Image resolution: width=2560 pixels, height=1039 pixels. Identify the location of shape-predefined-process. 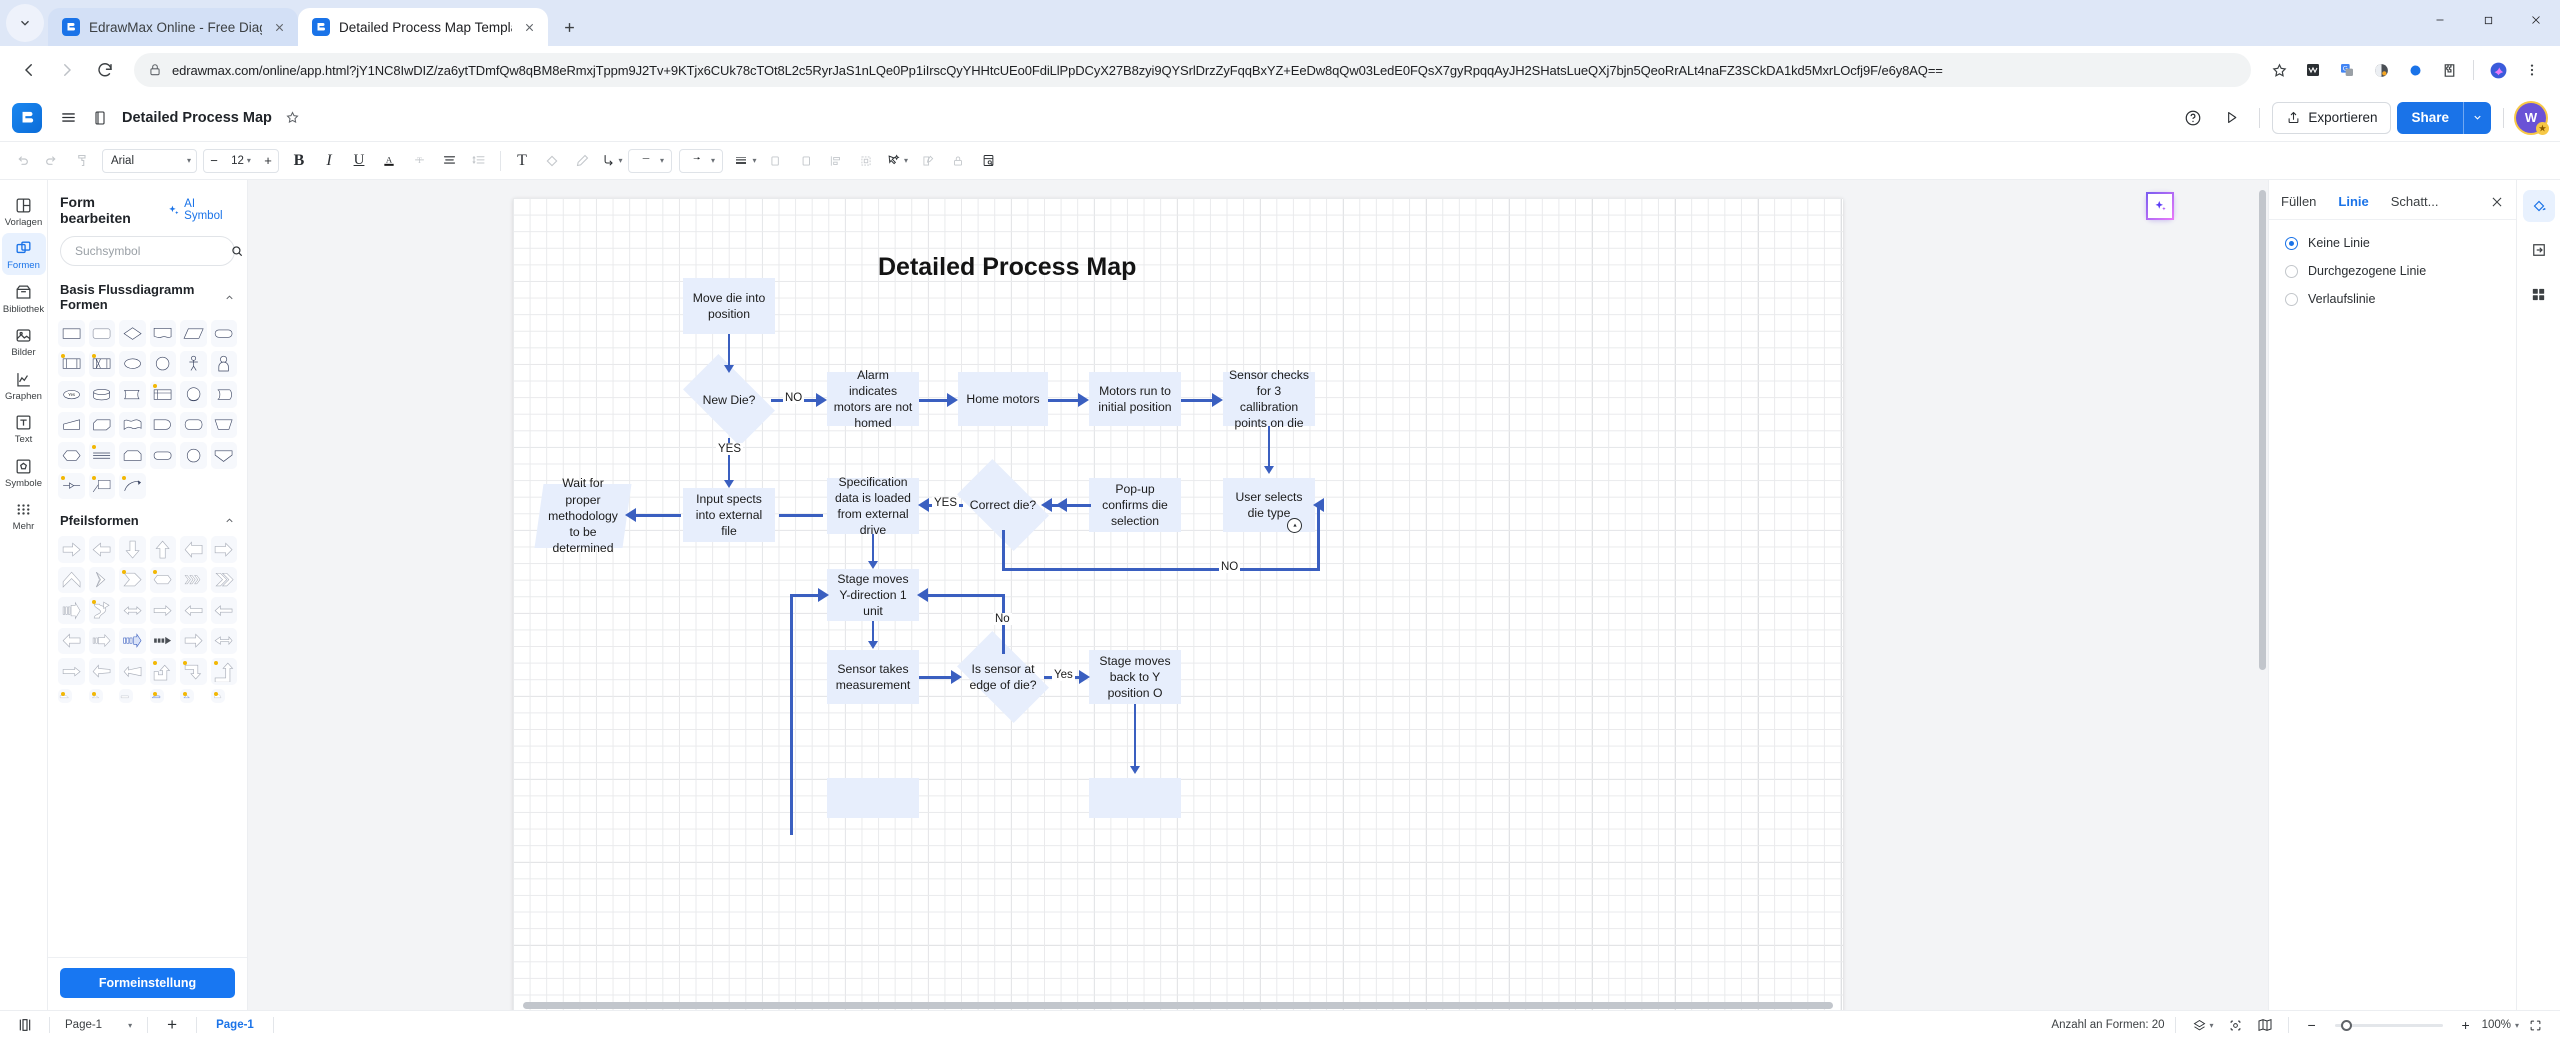
(71, 363).